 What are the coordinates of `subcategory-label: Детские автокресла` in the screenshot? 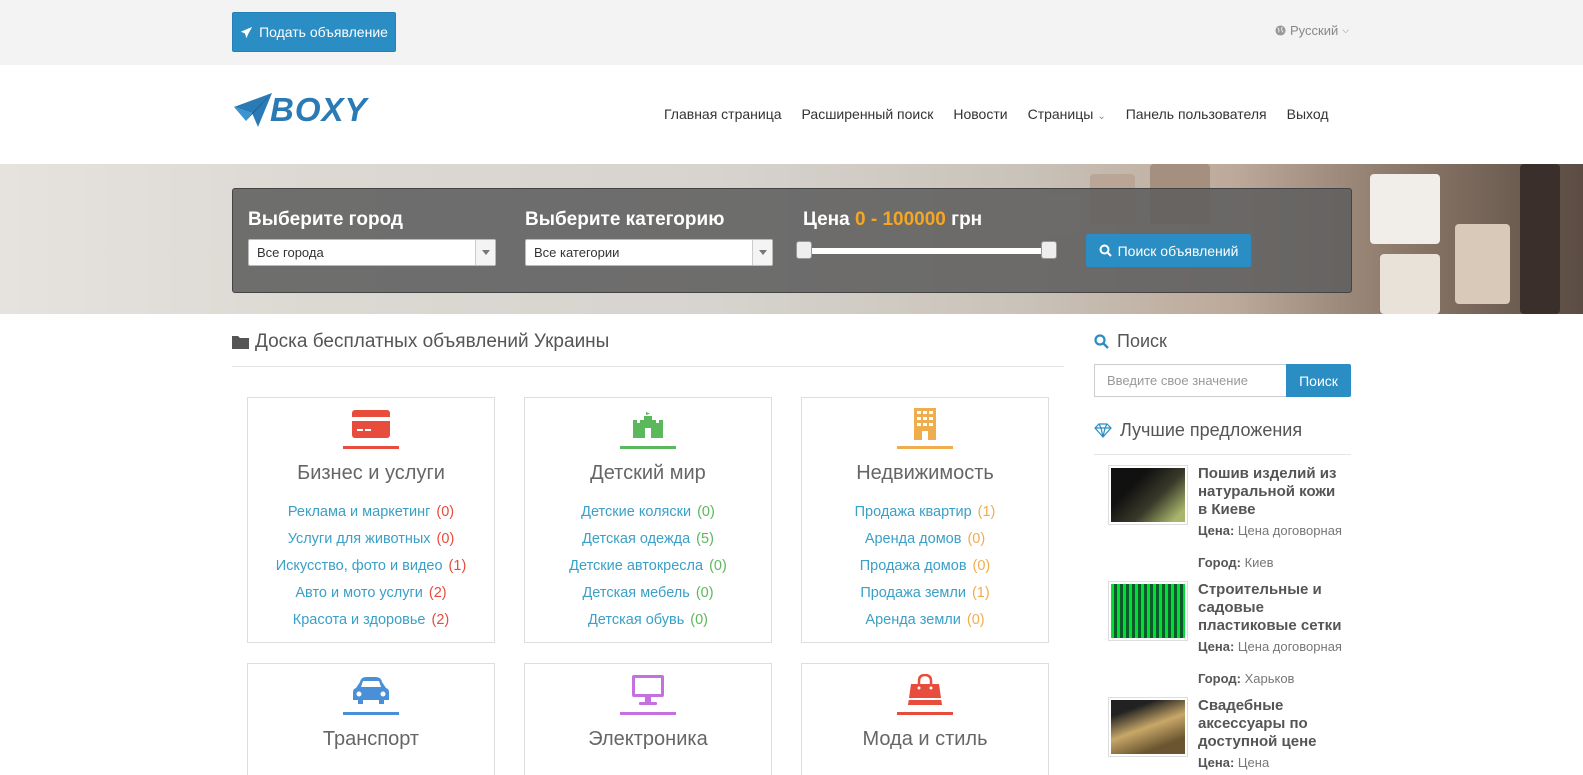 It's located at (636, 566).